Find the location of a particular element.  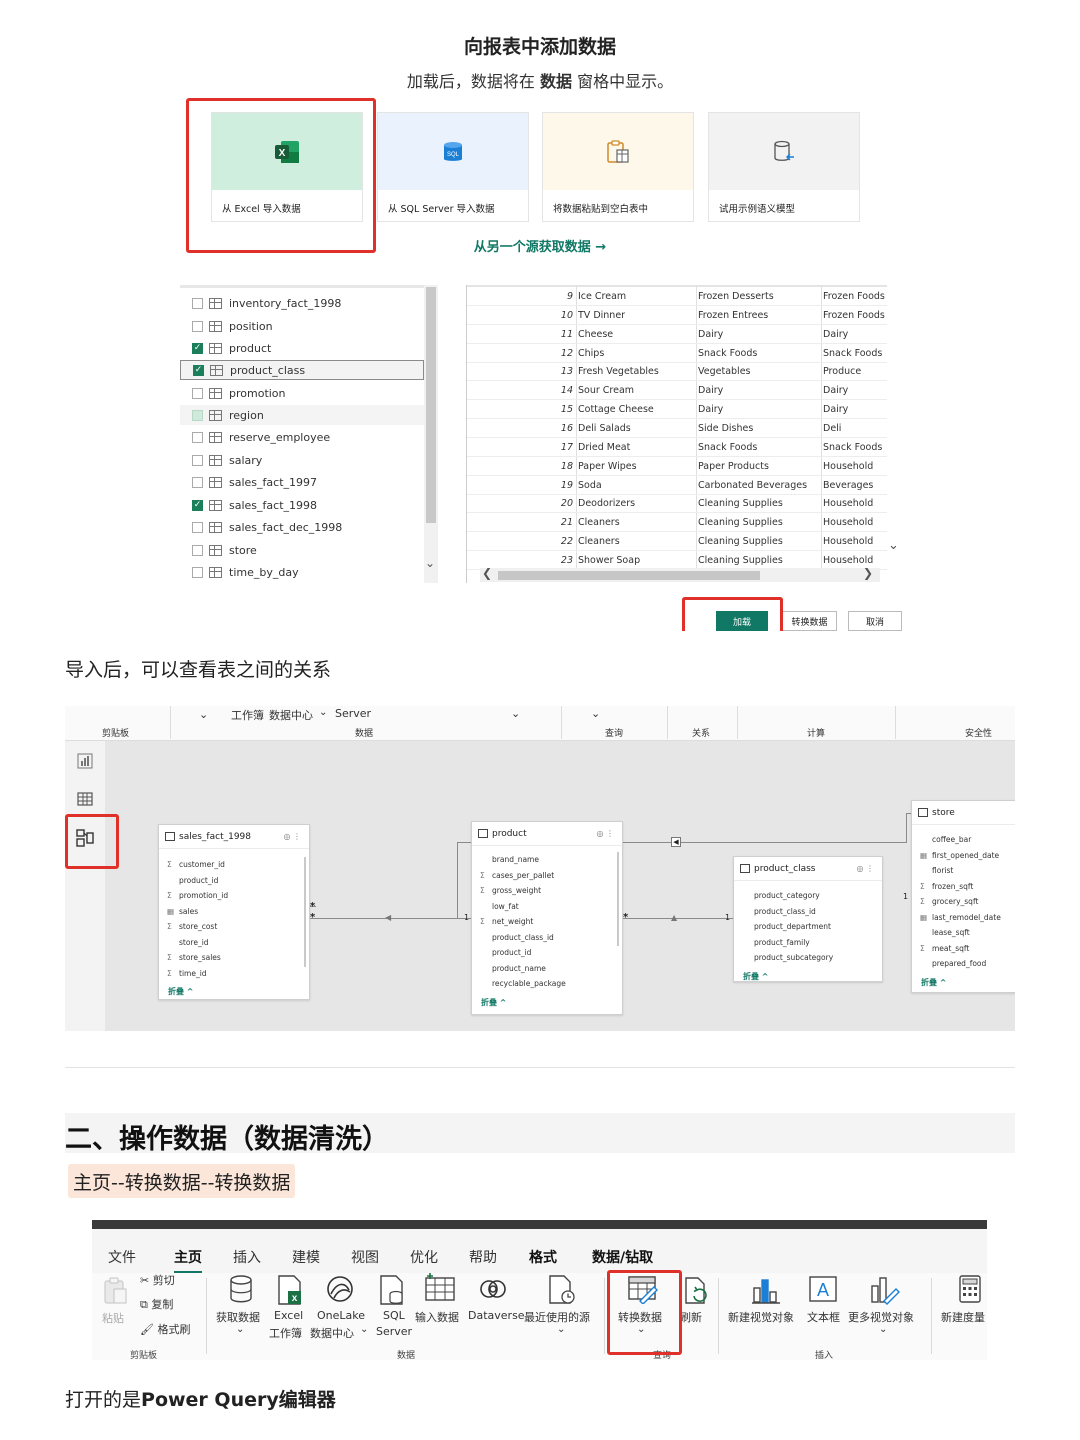

sql-import-card: SQL 从 SQL Server 导入数据 is located at coordinates (453, 167).